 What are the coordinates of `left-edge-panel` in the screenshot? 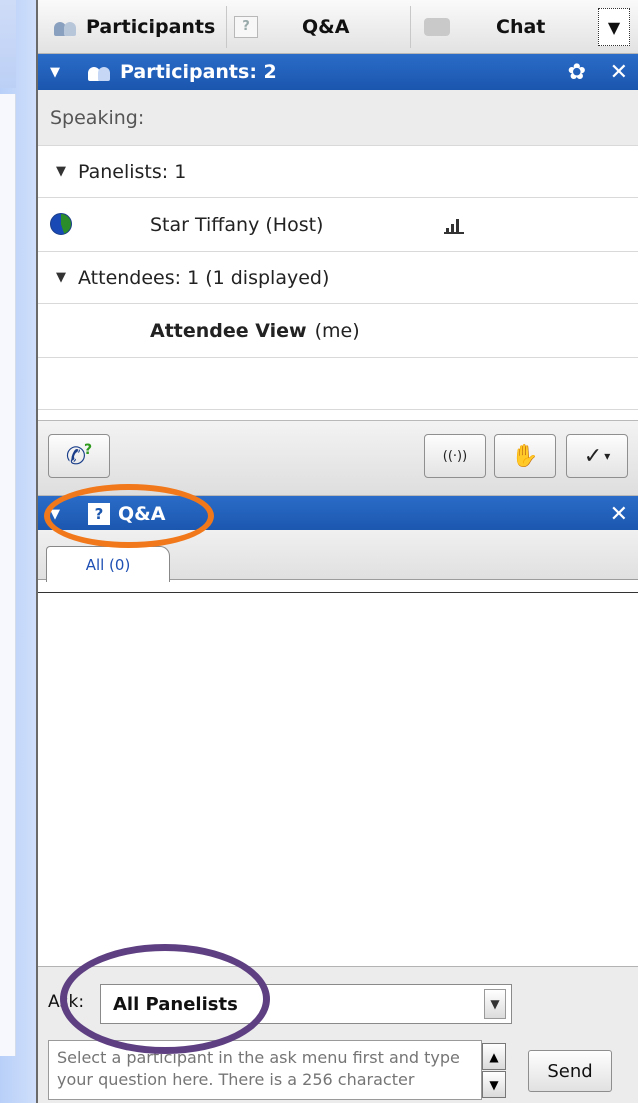 It's located at (8, 575).